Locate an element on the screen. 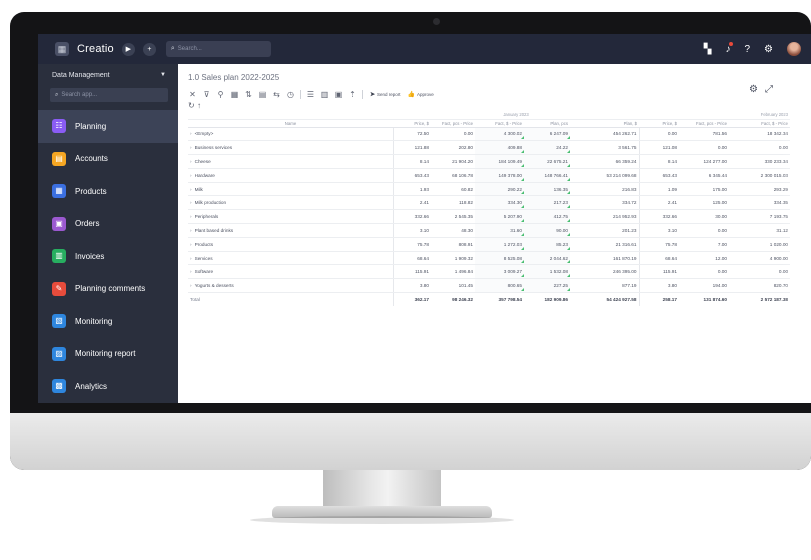  sort-icon: ⇅ is located at coordinates (248, 94).